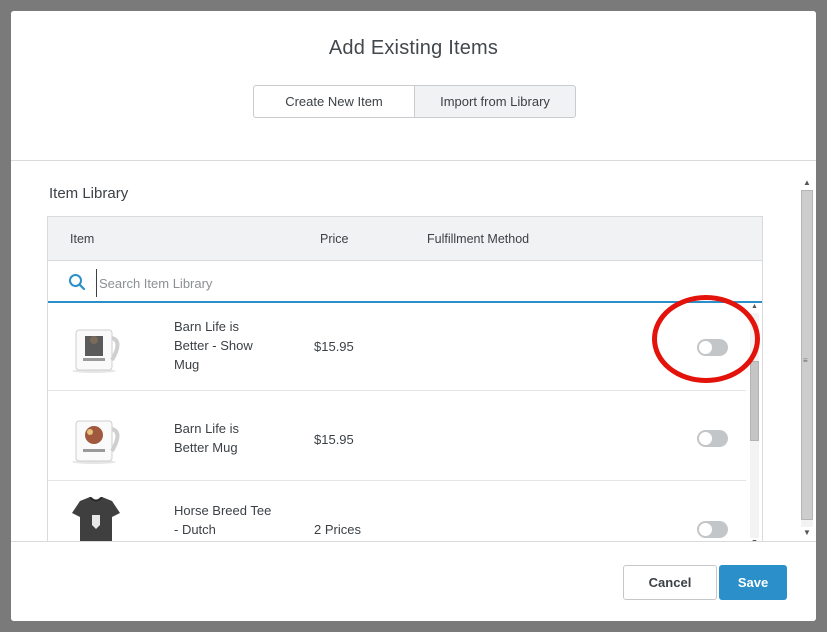 The width and height of the screenshot is (827, 632). I want to click on item-name: Barn Life is Better Mug, so click(207, 438).